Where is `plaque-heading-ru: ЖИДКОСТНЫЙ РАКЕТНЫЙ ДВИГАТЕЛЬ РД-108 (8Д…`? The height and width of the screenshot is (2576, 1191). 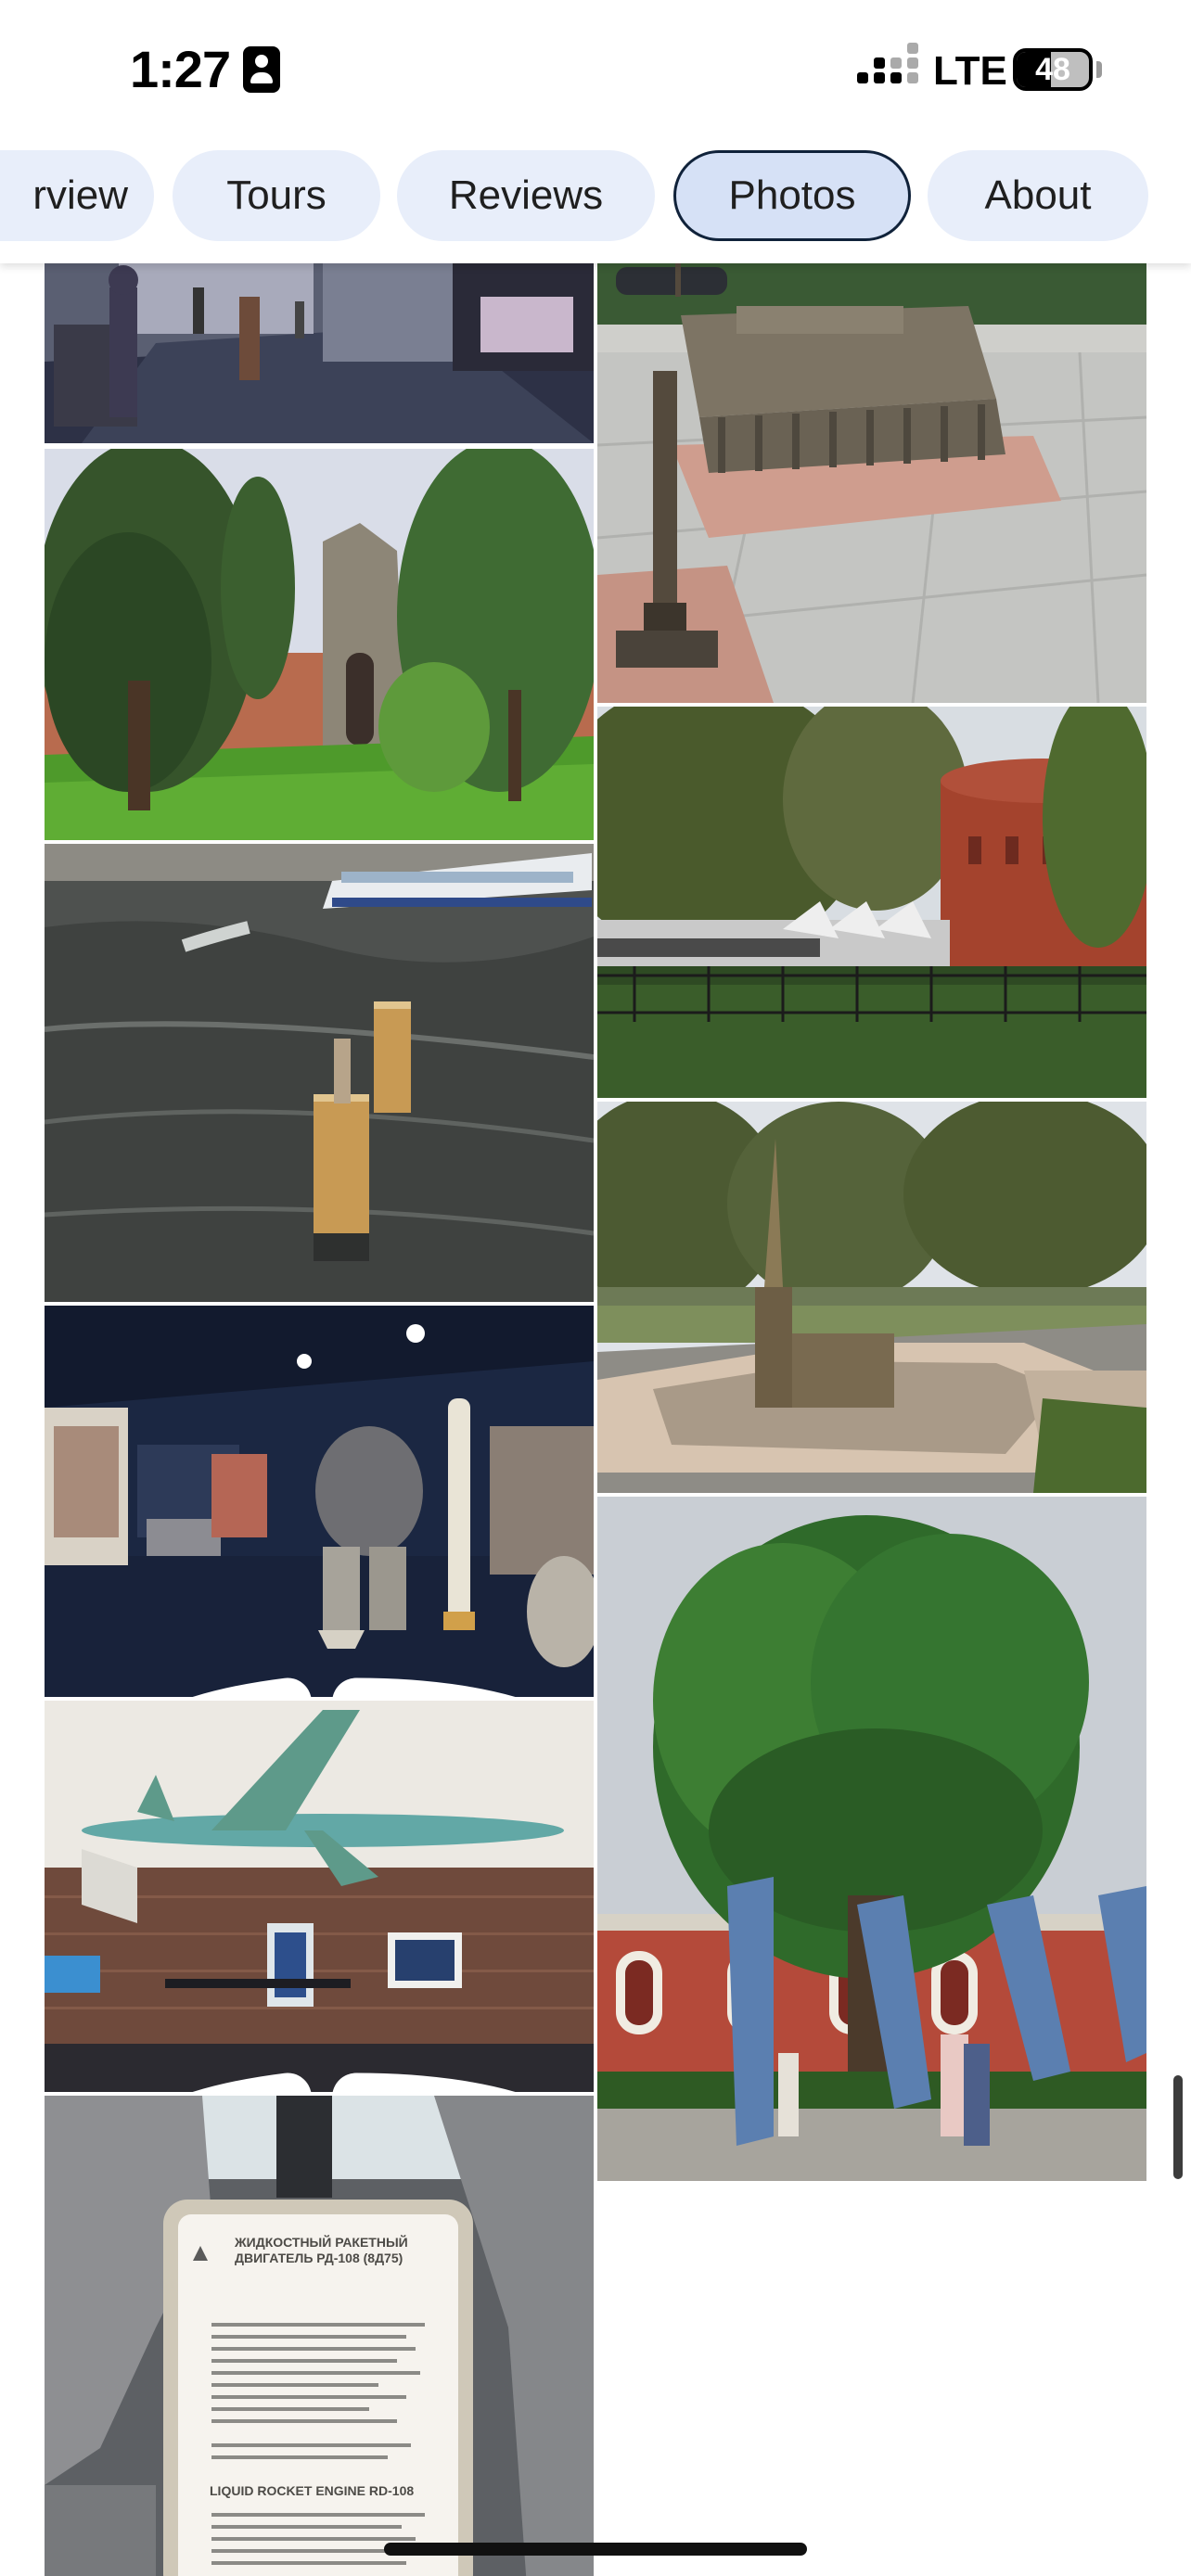
plaque-heading-ru: ЖИДКОСТНЫЙ РАКЕТНЫЙ ДВИГАТЕЛЬ РД-108 (8Д… is located at coordinates (321, 2250).